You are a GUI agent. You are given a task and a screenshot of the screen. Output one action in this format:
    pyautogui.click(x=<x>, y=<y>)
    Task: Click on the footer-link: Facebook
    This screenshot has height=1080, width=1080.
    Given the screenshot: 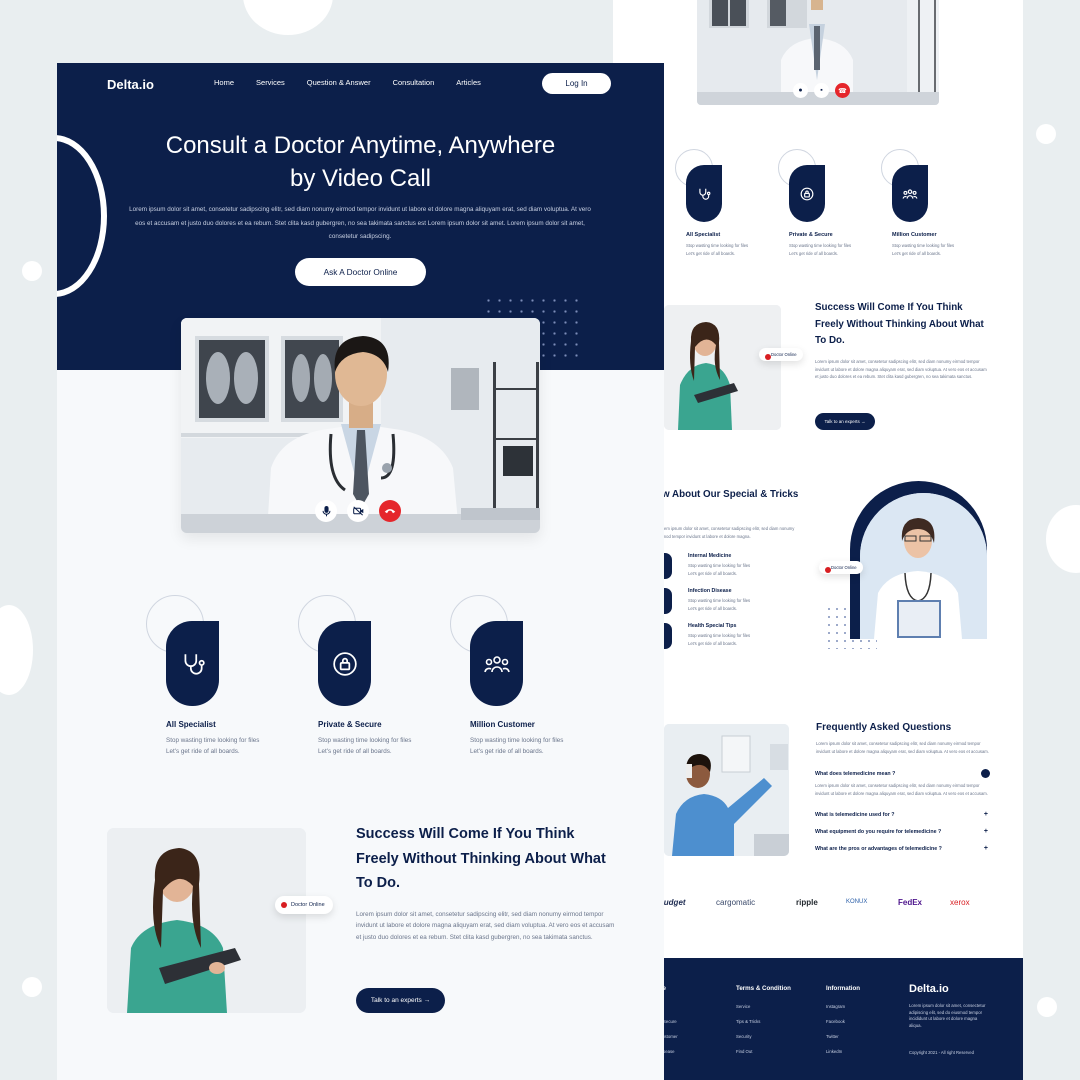 What is the action you would take?
    pyautogui.click(x=843, y=1021)
    